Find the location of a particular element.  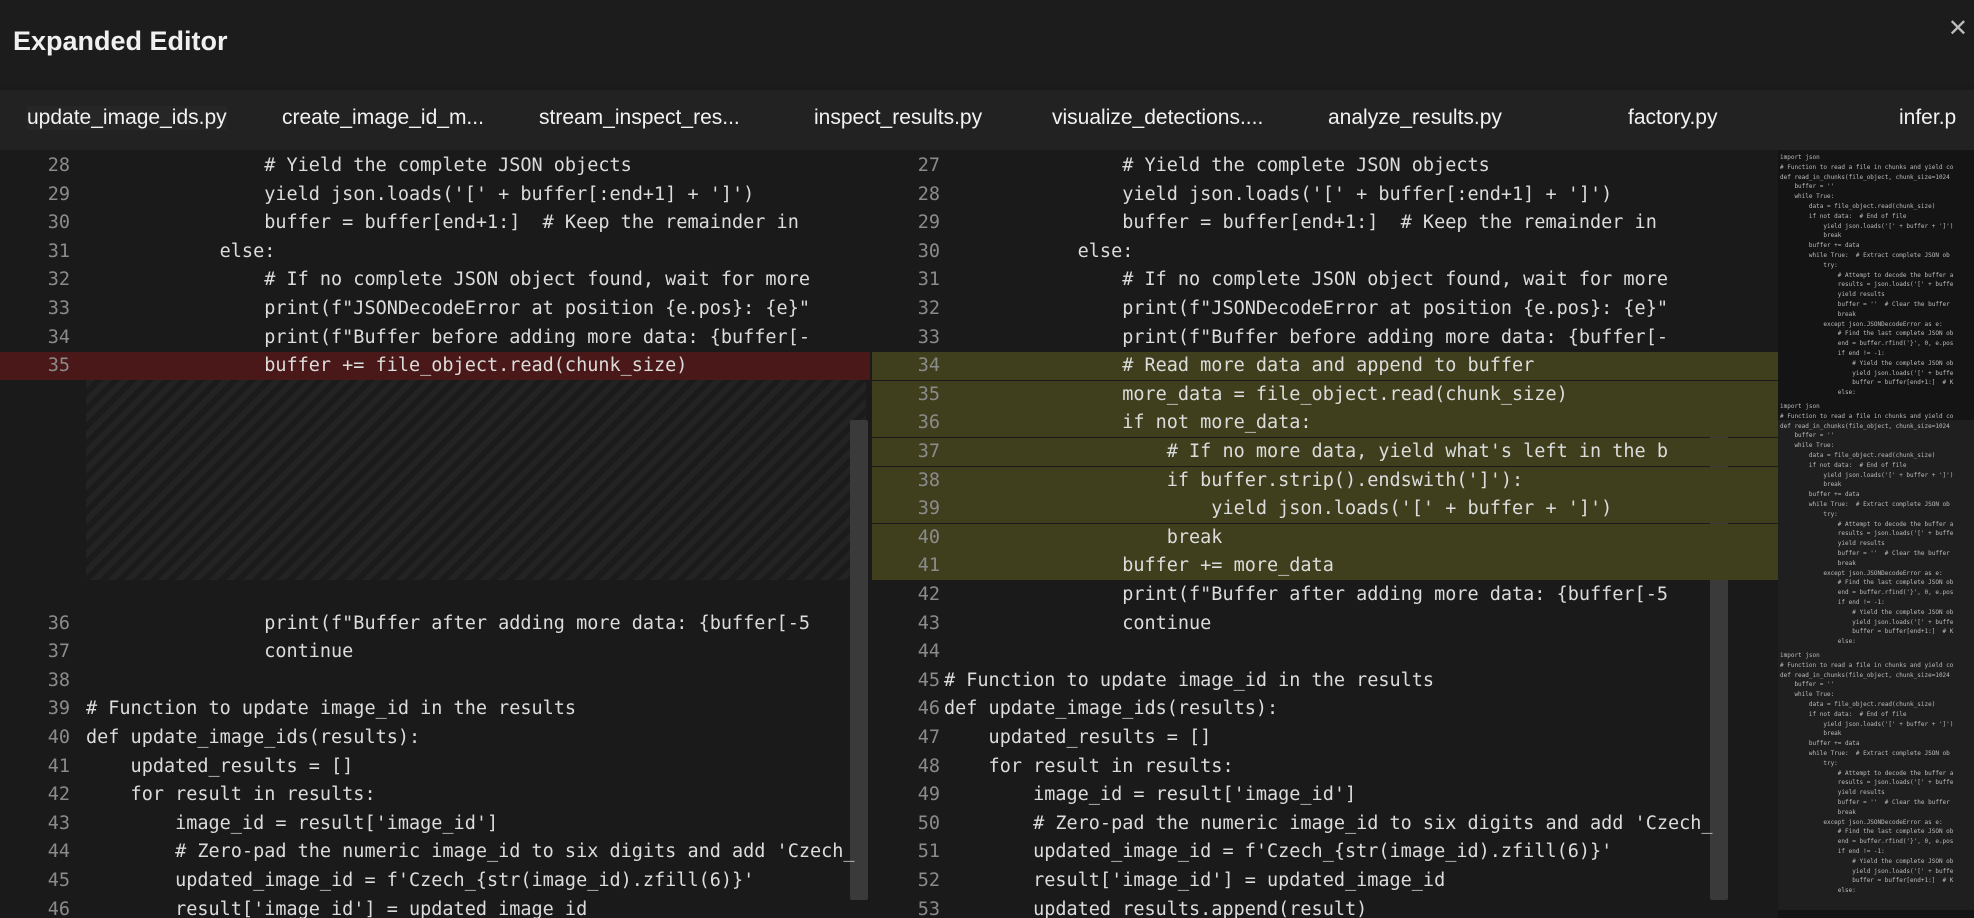

line-number: 46 is located at coordinates (928, 708).